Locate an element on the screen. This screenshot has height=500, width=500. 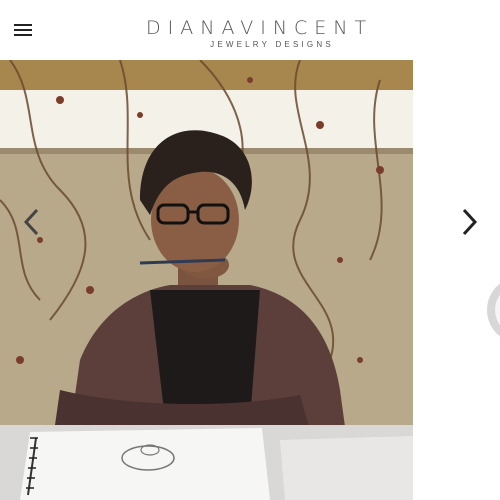
chevron-left-icon is located at coordinates (32, 222).